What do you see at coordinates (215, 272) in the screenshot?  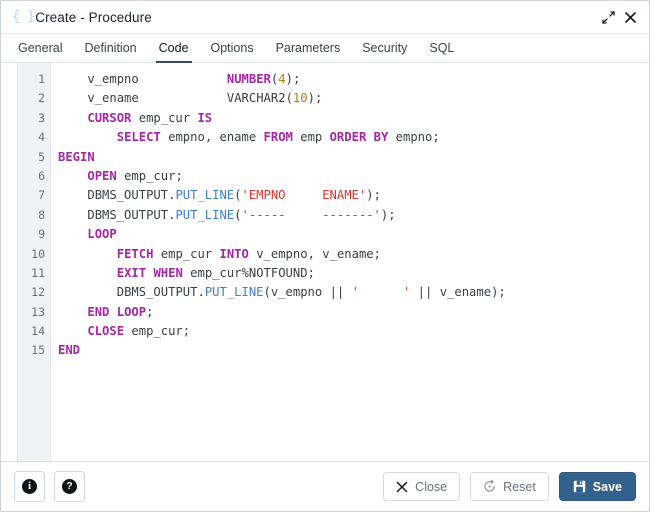 I see `code-line: EXIT WHEN emp_cur%NOTFOUND;` at bounding box center [215, 272].